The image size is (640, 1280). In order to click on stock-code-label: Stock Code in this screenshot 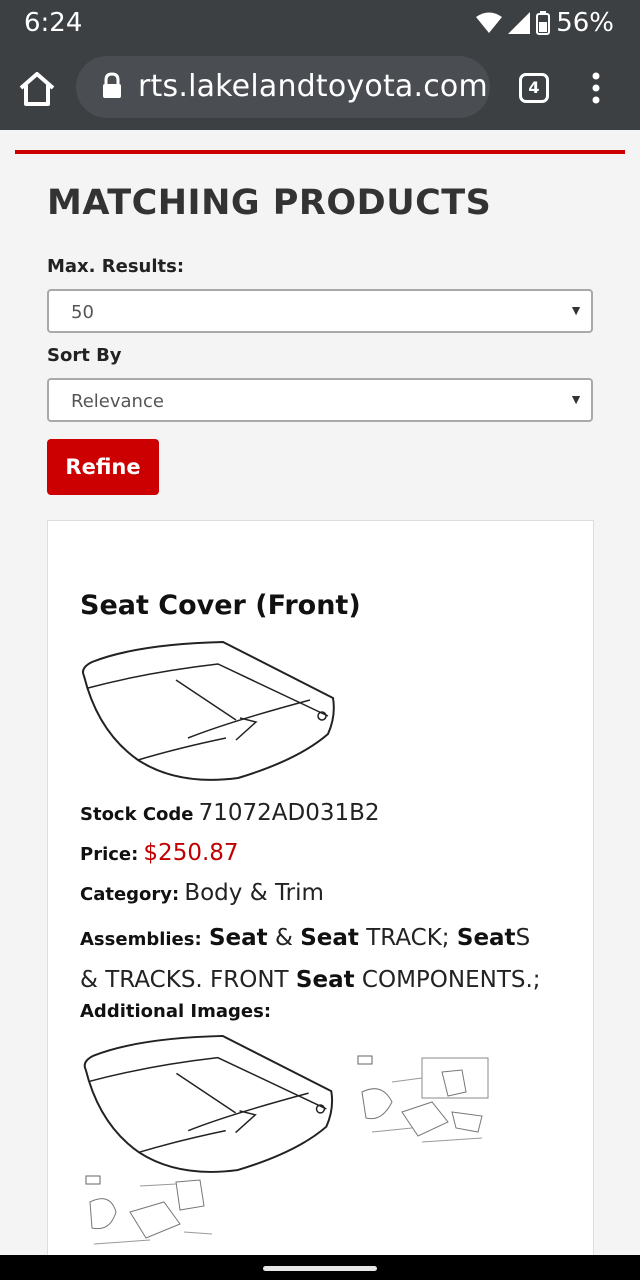, I will do `click(137, 814)`.